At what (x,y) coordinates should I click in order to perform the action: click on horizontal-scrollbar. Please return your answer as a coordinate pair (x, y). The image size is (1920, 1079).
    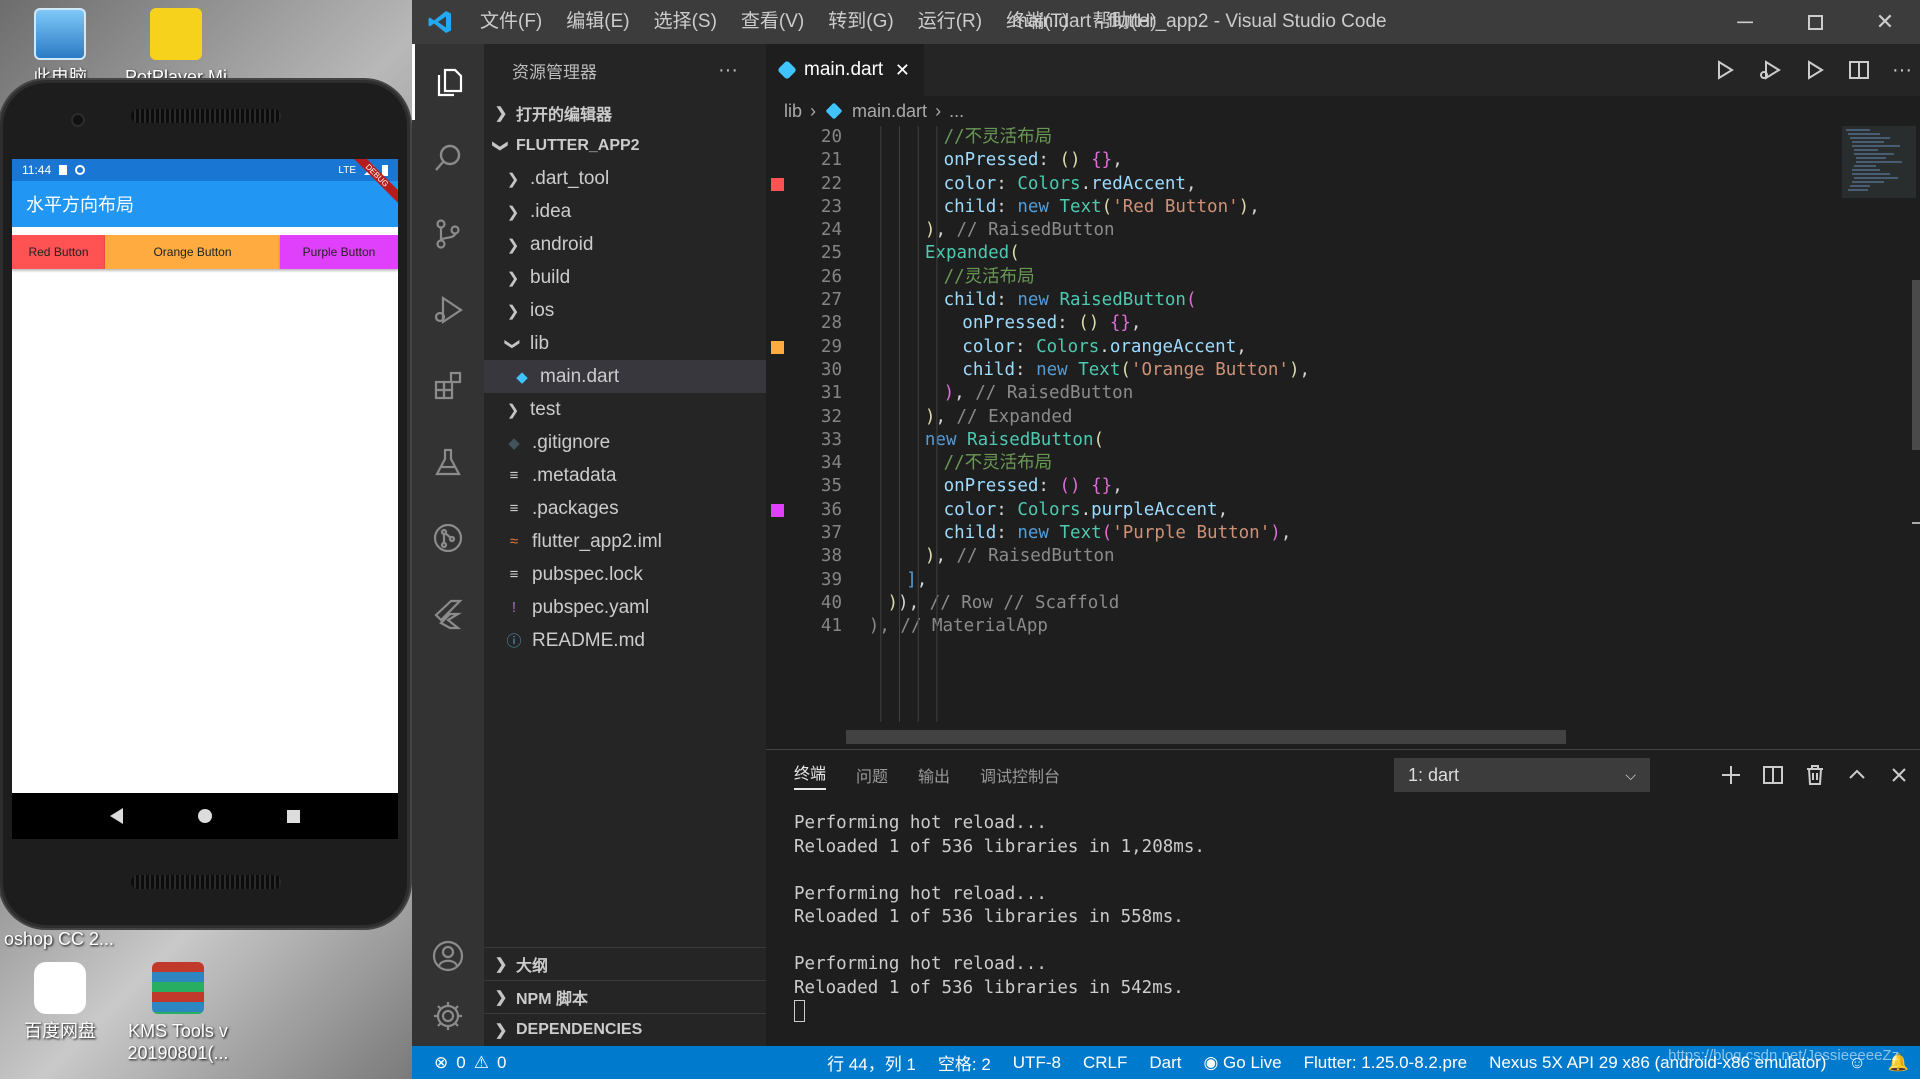
    Looking at the image, I should click on (1206, 737).